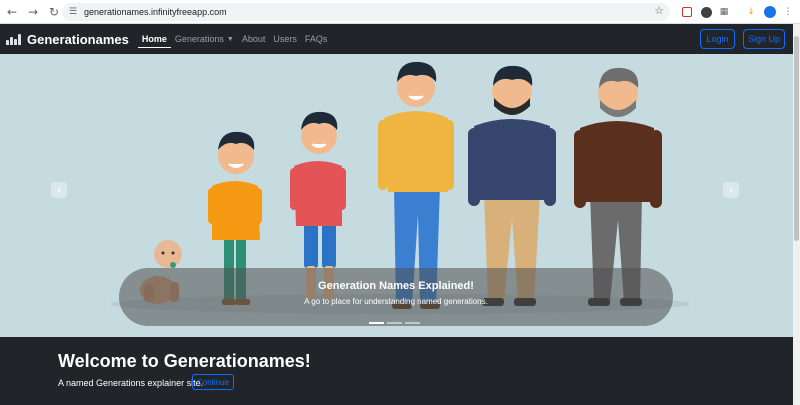  Describe the element at coordinates (796, 138) in the screenshot. I see `scrollbar-thumb` at that location.